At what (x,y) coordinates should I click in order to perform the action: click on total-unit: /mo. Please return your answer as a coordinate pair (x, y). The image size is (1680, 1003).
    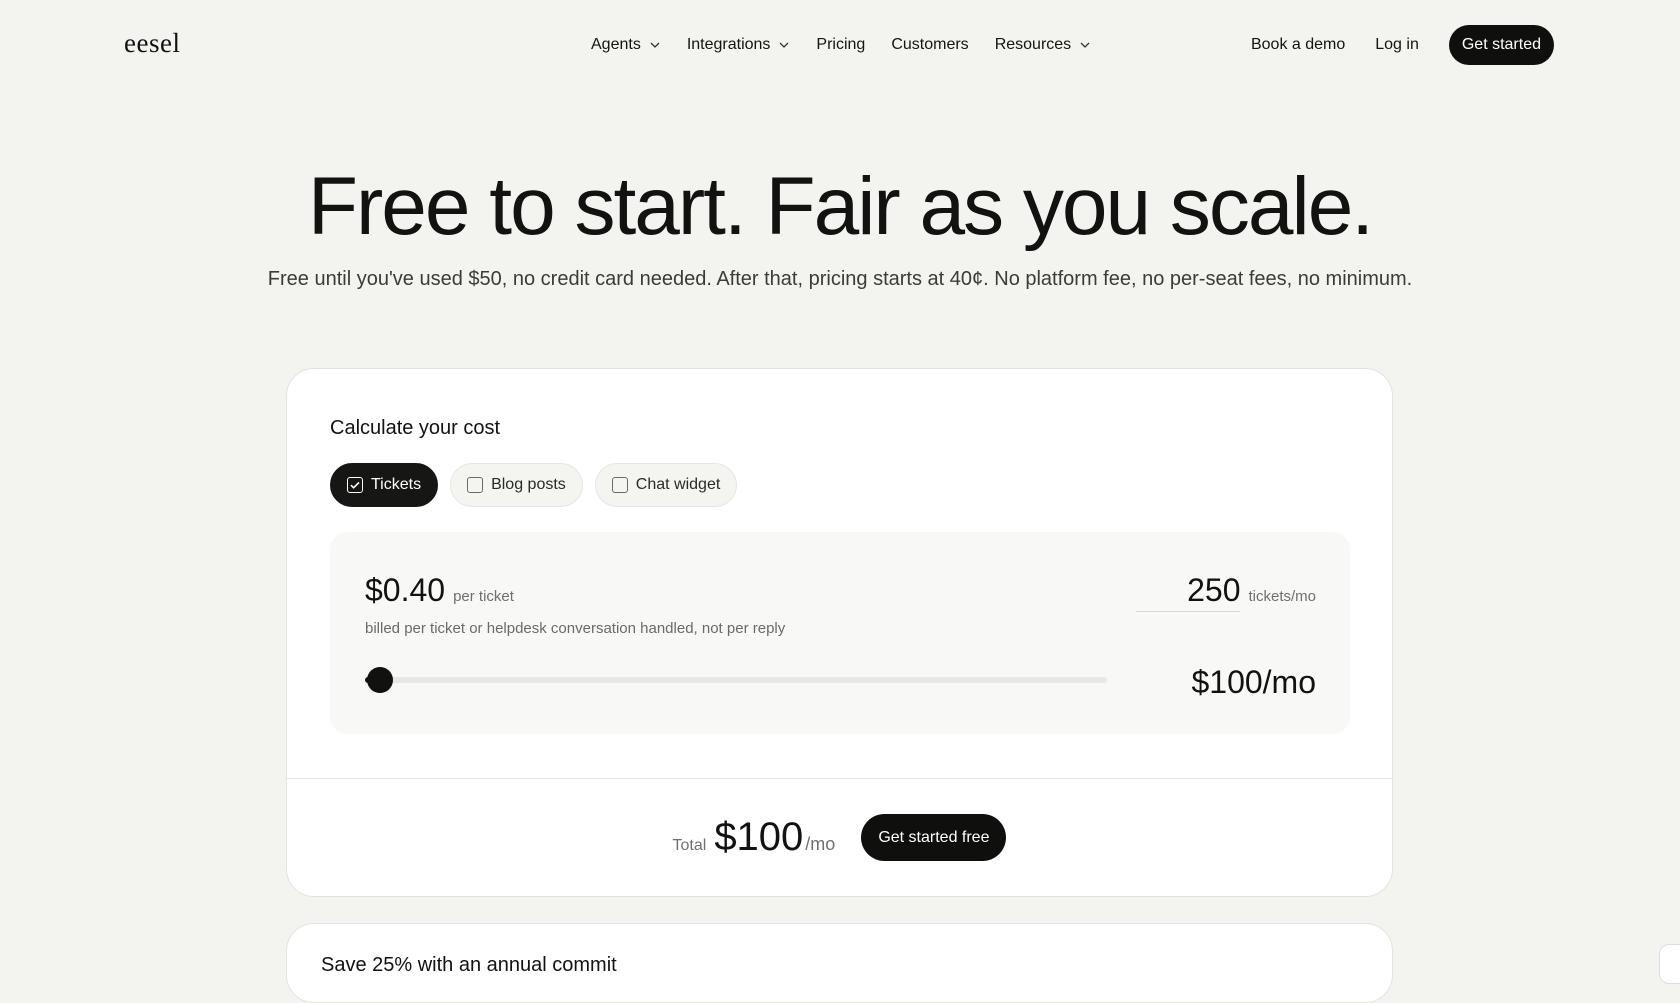
    Looking at the image, I should click on (820, 844).